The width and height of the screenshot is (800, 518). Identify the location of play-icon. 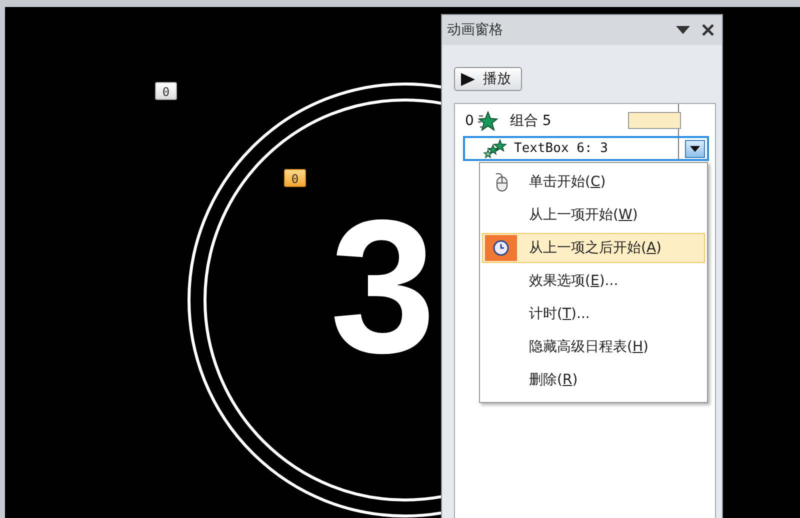
(468, 79).